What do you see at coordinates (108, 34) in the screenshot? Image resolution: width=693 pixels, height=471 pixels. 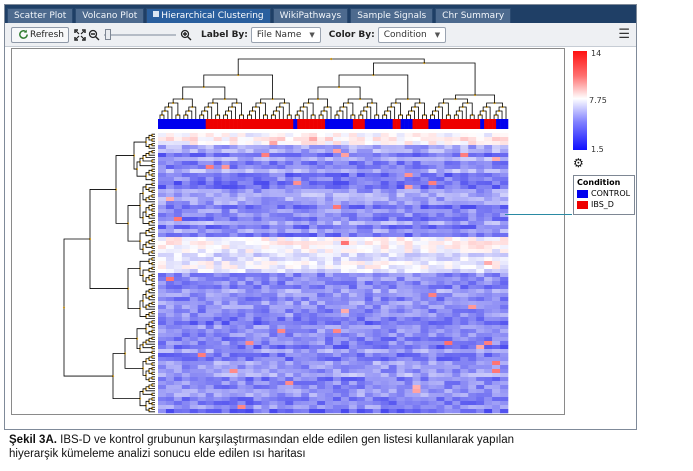 I see `zoom-slider-thumb` at bounding box center [108, 34].